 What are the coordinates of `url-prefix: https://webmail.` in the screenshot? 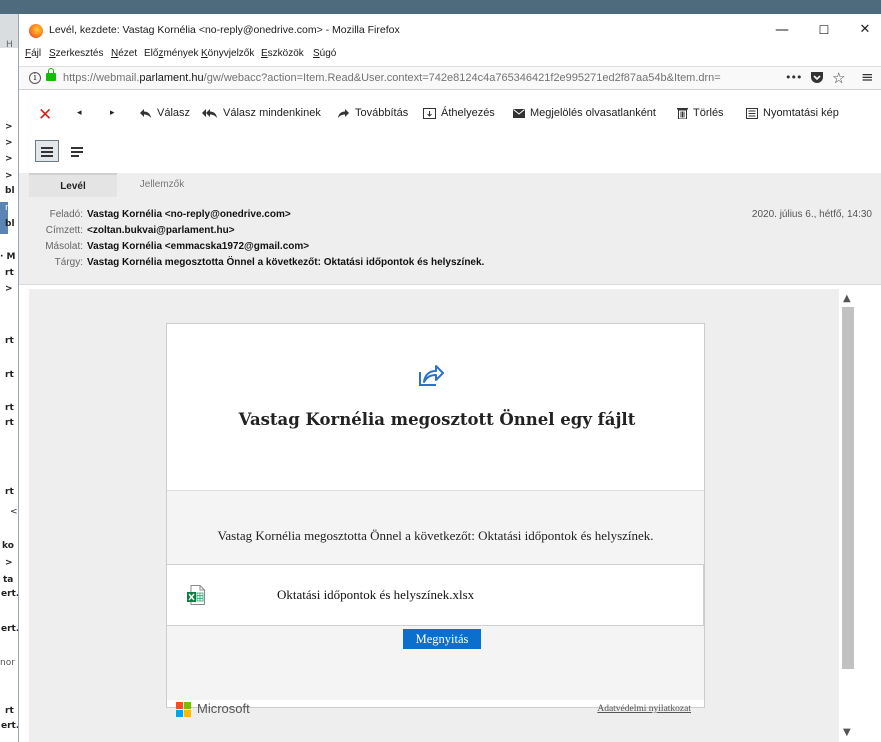 It's located at (101, 78).